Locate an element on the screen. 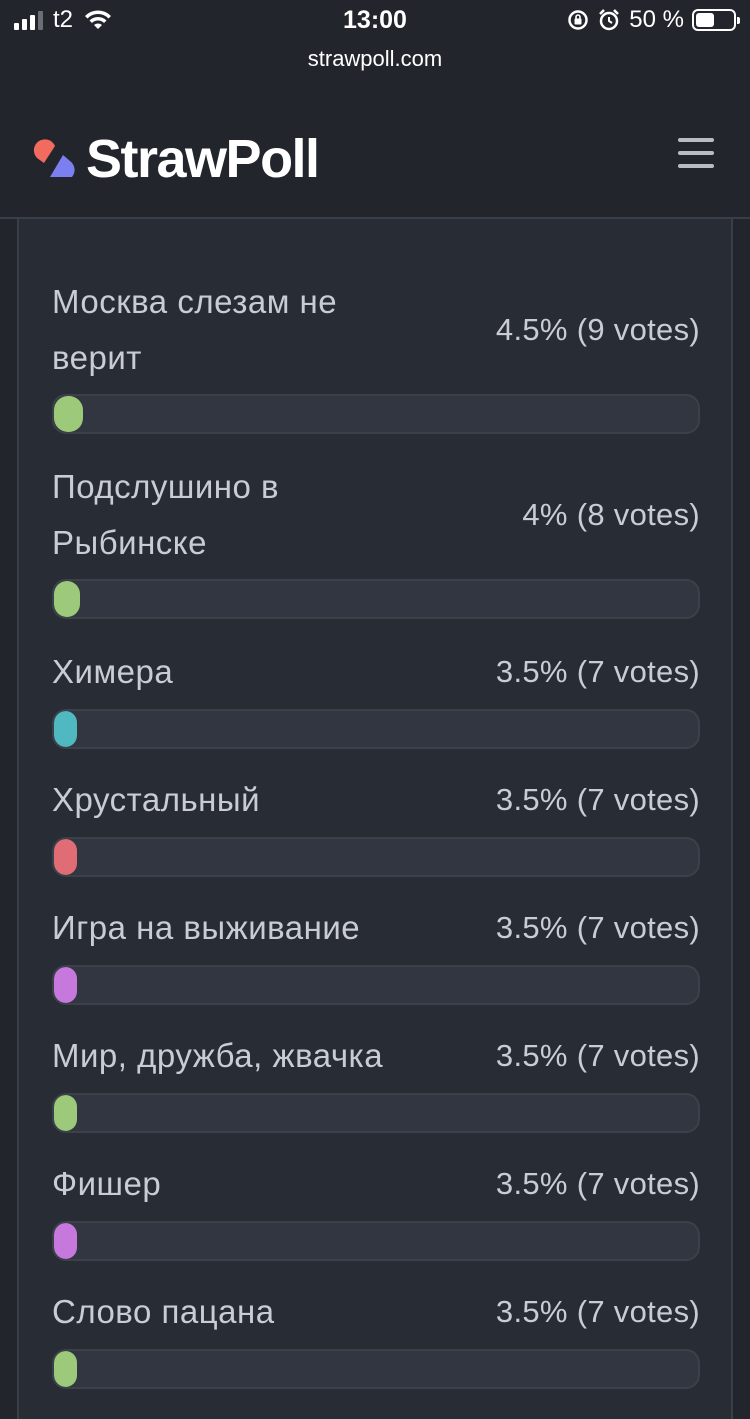 Image resolution: width=750 pixels, height=1419 pixels. poll-result-row: Хрустальный 3.5% (7 votes) is located at coordinates (376, 800).